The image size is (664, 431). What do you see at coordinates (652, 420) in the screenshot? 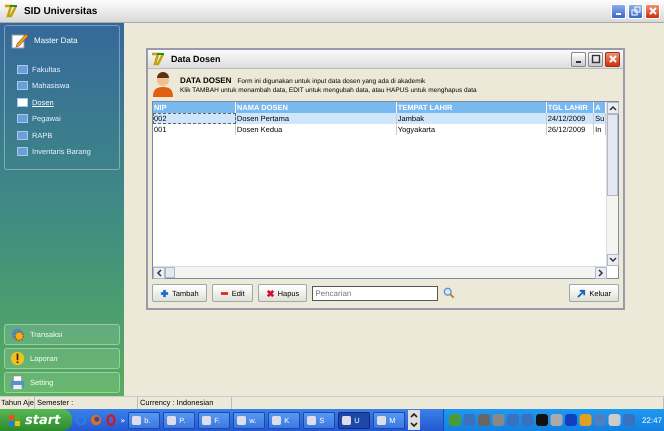
I see `clock: 22:47` at bounding box center [652, 420].